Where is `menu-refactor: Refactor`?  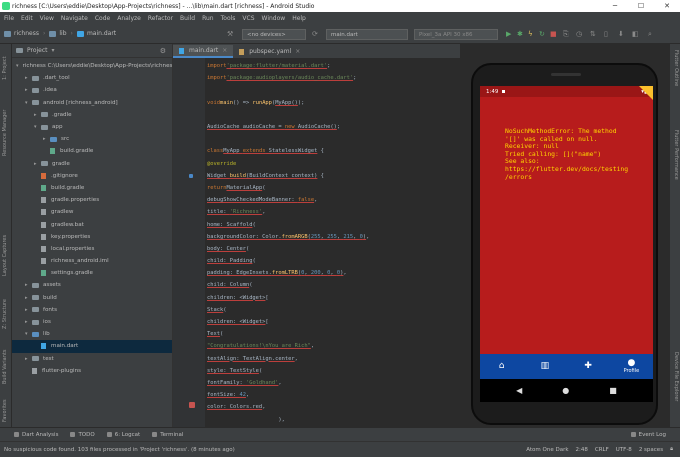
menu-refactor: Refactor is located at coordinates (160, 18).